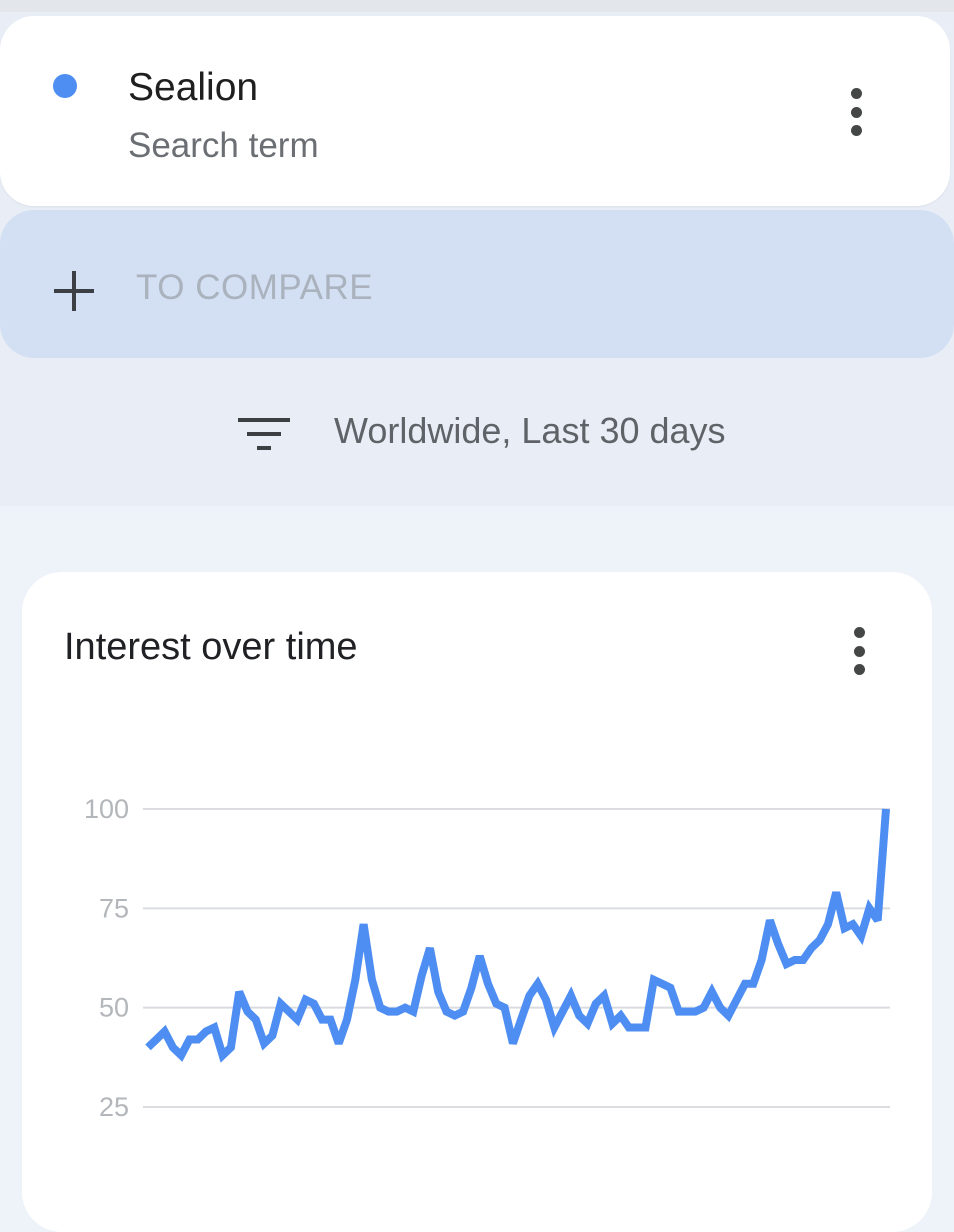 This screenshot has height=1232, width=954. Describe the element at coordinates (106, 809) in the screenshot. I see `y-tick-label: 100` at that location.